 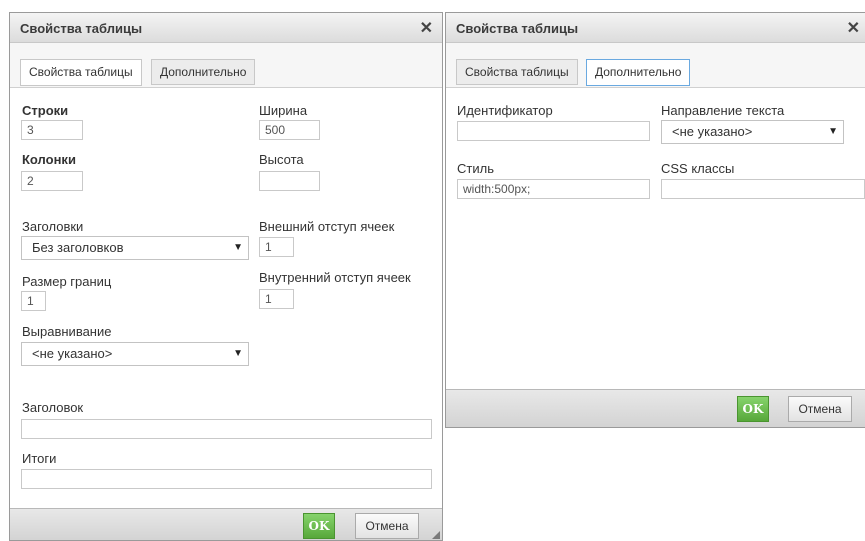 What do you see at coordinates (289, 181) in the screenshot?
I see `height-input` at bounding box center [289, 181].